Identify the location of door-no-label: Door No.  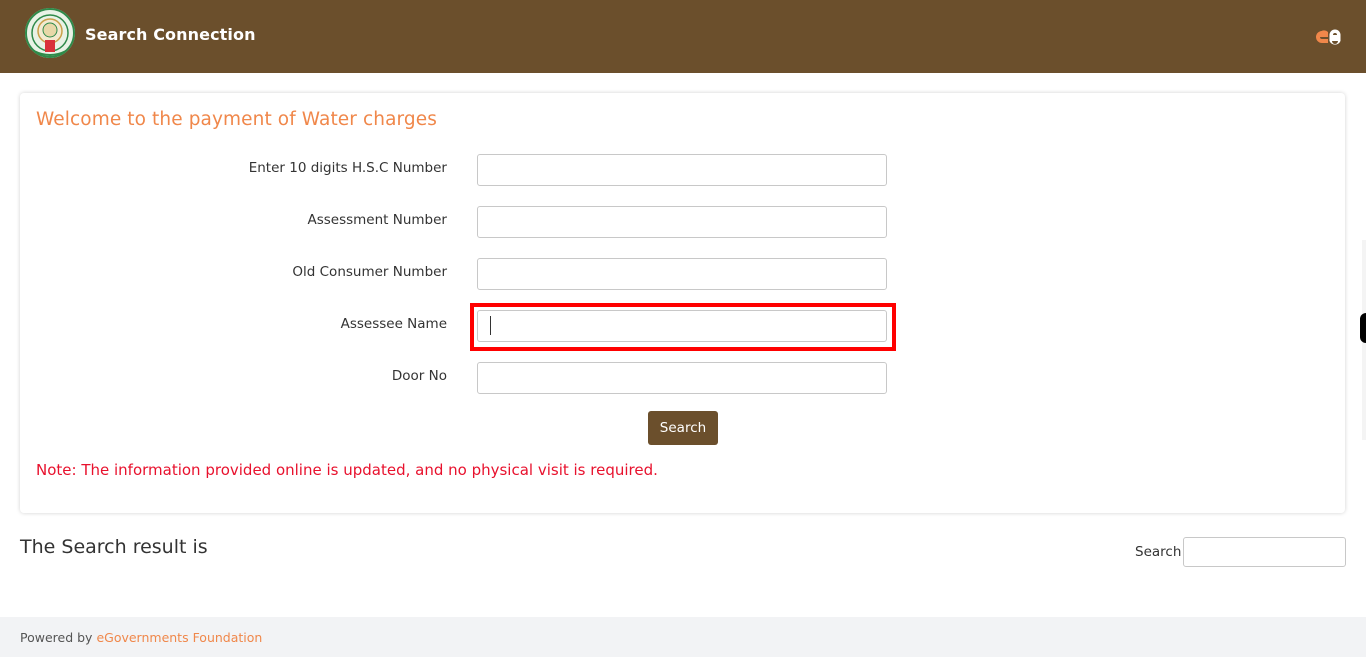
(419, 376).